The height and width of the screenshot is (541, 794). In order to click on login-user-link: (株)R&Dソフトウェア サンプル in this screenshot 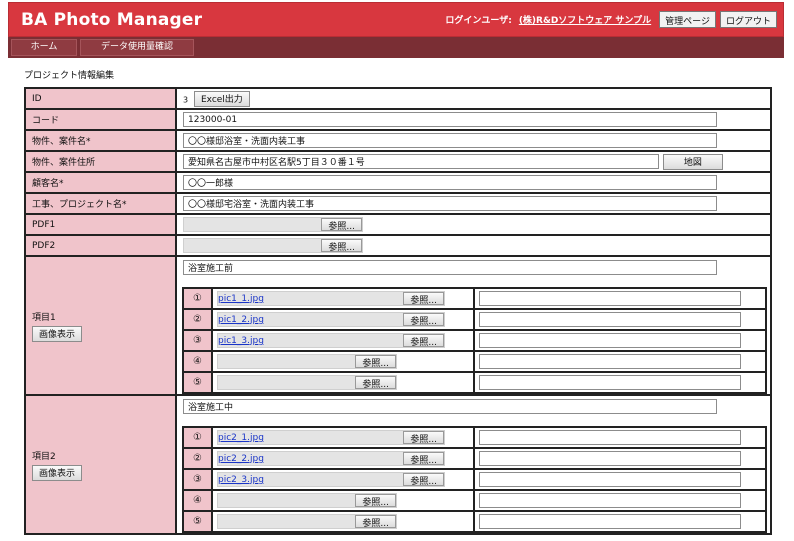, I will do `click(585, 19)`.